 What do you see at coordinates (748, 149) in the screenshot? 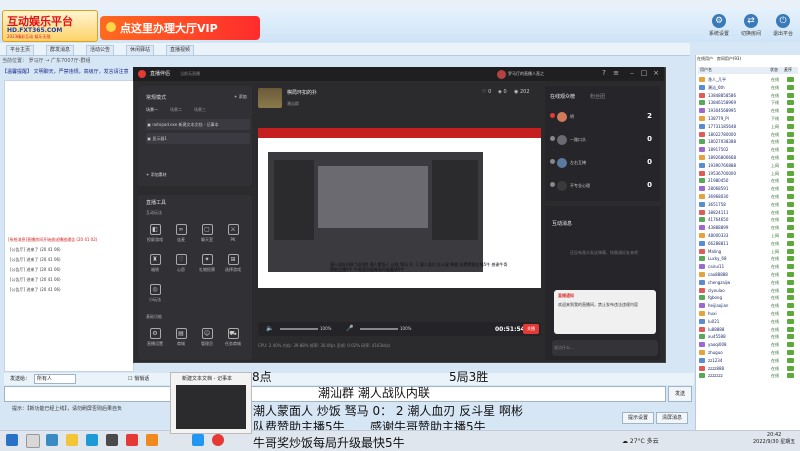
I see `user-row: 18917502 在线` at bounding box center [748, 149].